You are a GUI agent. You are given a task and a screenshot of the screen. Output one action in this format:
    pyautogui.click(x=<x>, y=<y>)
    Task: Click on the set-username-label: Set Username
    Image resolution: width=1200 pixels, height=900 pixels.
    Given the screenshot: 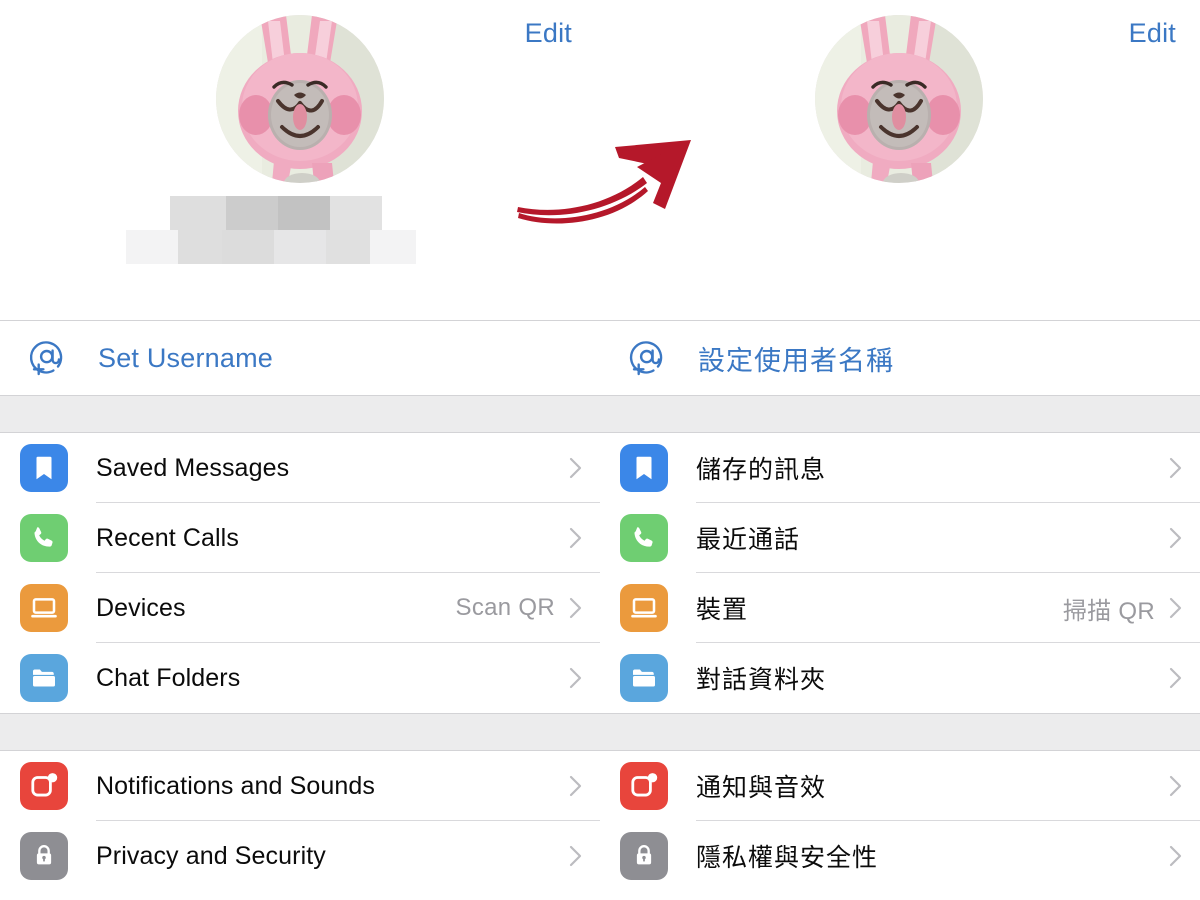 What is the action you would take?
    pyautogui.click(x=185, y=357)
    